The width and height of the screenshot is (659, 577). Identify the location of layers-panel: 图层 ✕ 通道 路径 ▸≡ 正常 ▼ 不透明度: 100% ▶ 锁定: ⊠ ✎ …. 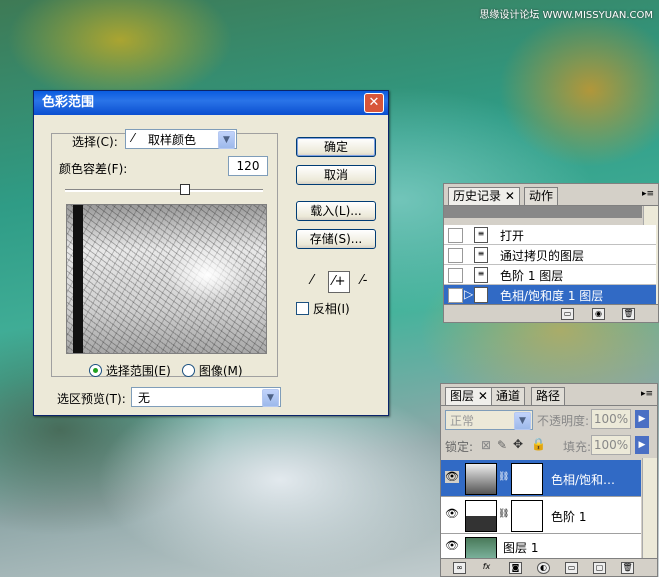
(549, 480).